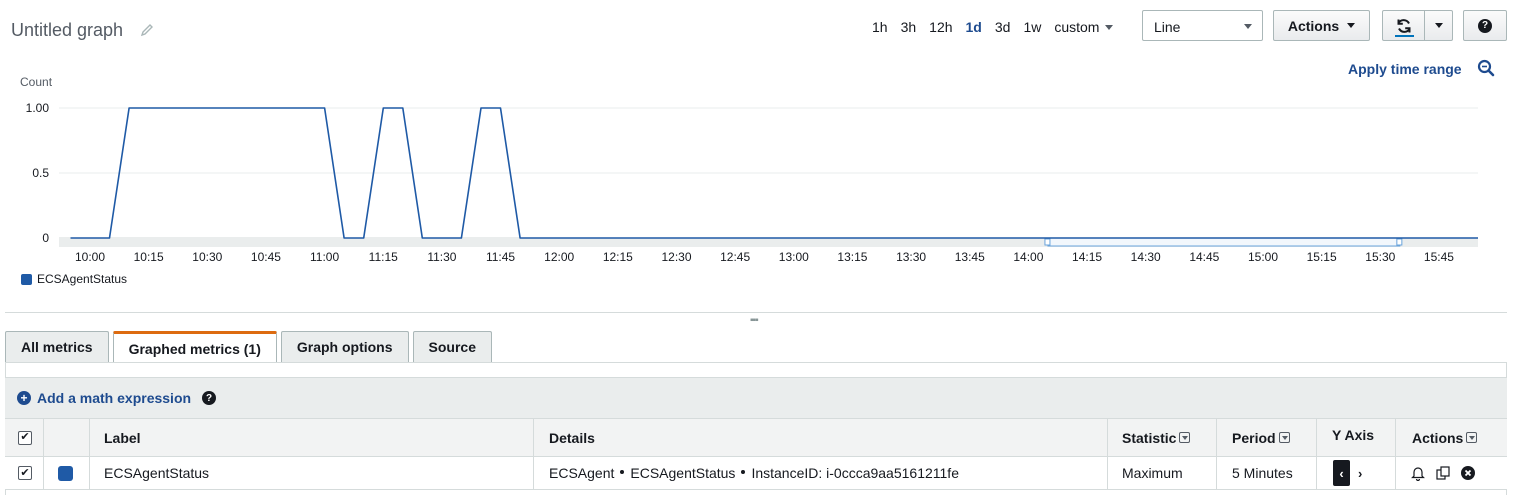 The image size is (1519, 495). What do you see at coordinates (1087, 257) in the screenshot?
I see `x-tick-label: 14:15` at bounding box center [1087, 257].